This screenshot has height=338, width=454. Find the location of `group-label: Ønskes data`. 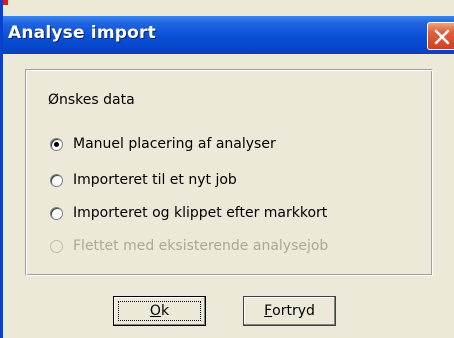

group-label: Ønskes data is located at coordinates (91, 100).